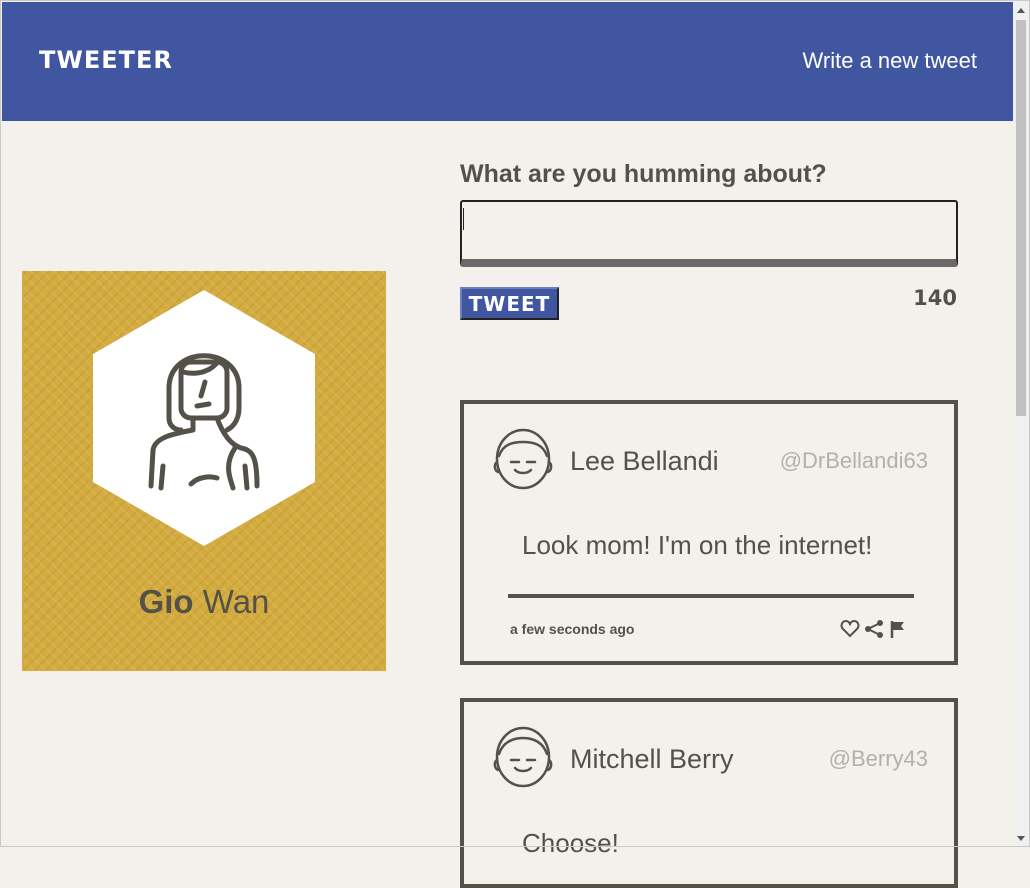 This screenshot has width=1030, height=888. Describe the element at coordinates (1021, 423) in the screenshot. I see `vertical-scrollbar` at that location.